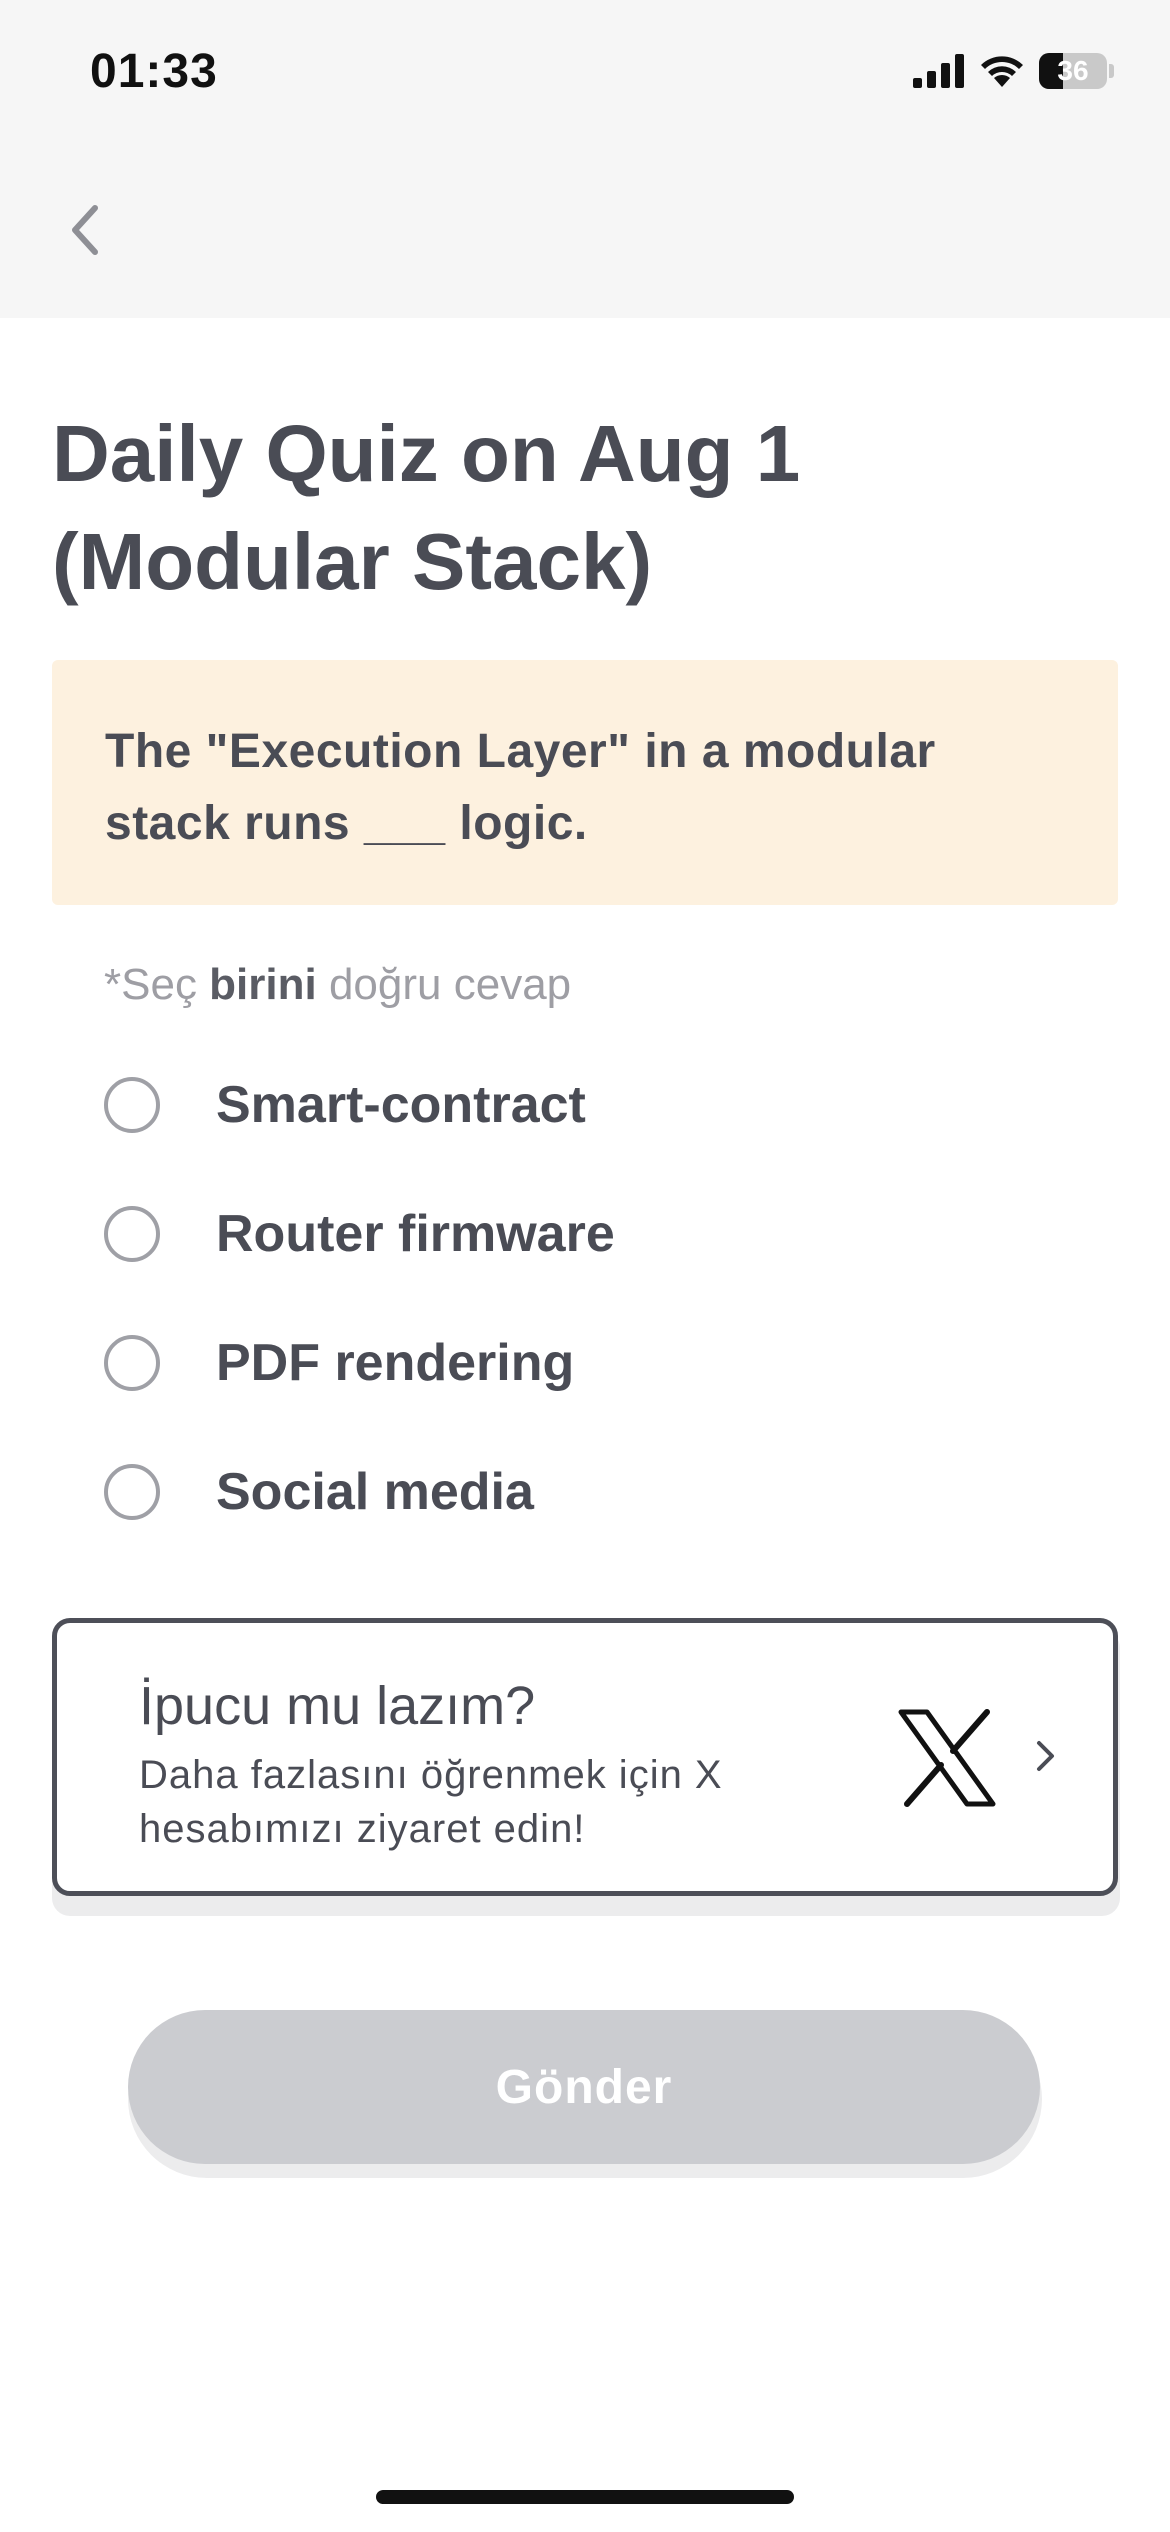 This screenshot has height=2532, width=1170. Describe the element at coordinates (947, 1758) in the screenshot. I see `x-logo-icon` at that location.